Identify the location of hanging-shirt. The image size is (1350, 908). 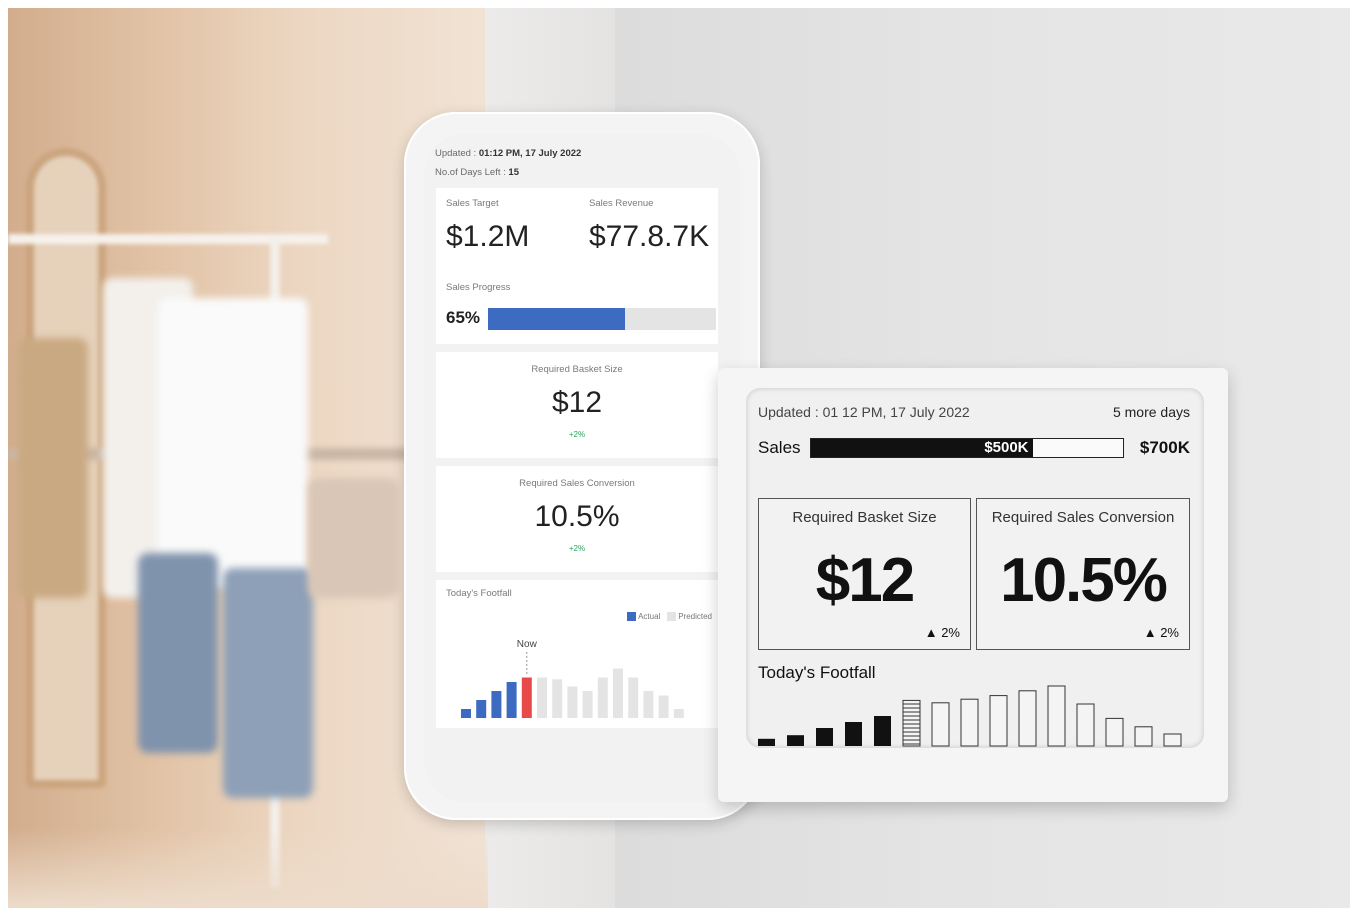
(233, 443).